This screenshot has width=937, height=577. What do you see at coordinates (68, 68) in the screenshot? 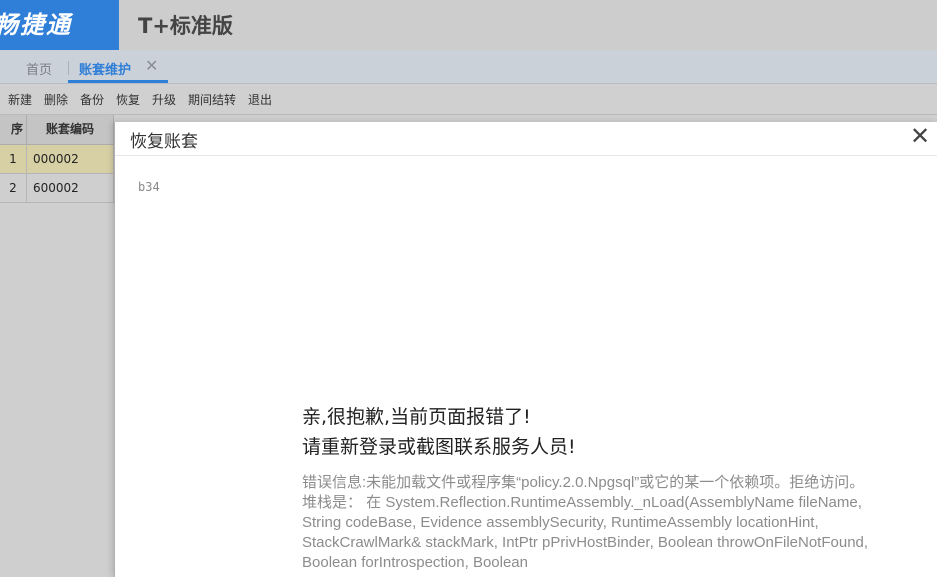
I see `tab-separator` at bounding box center [68, 68].